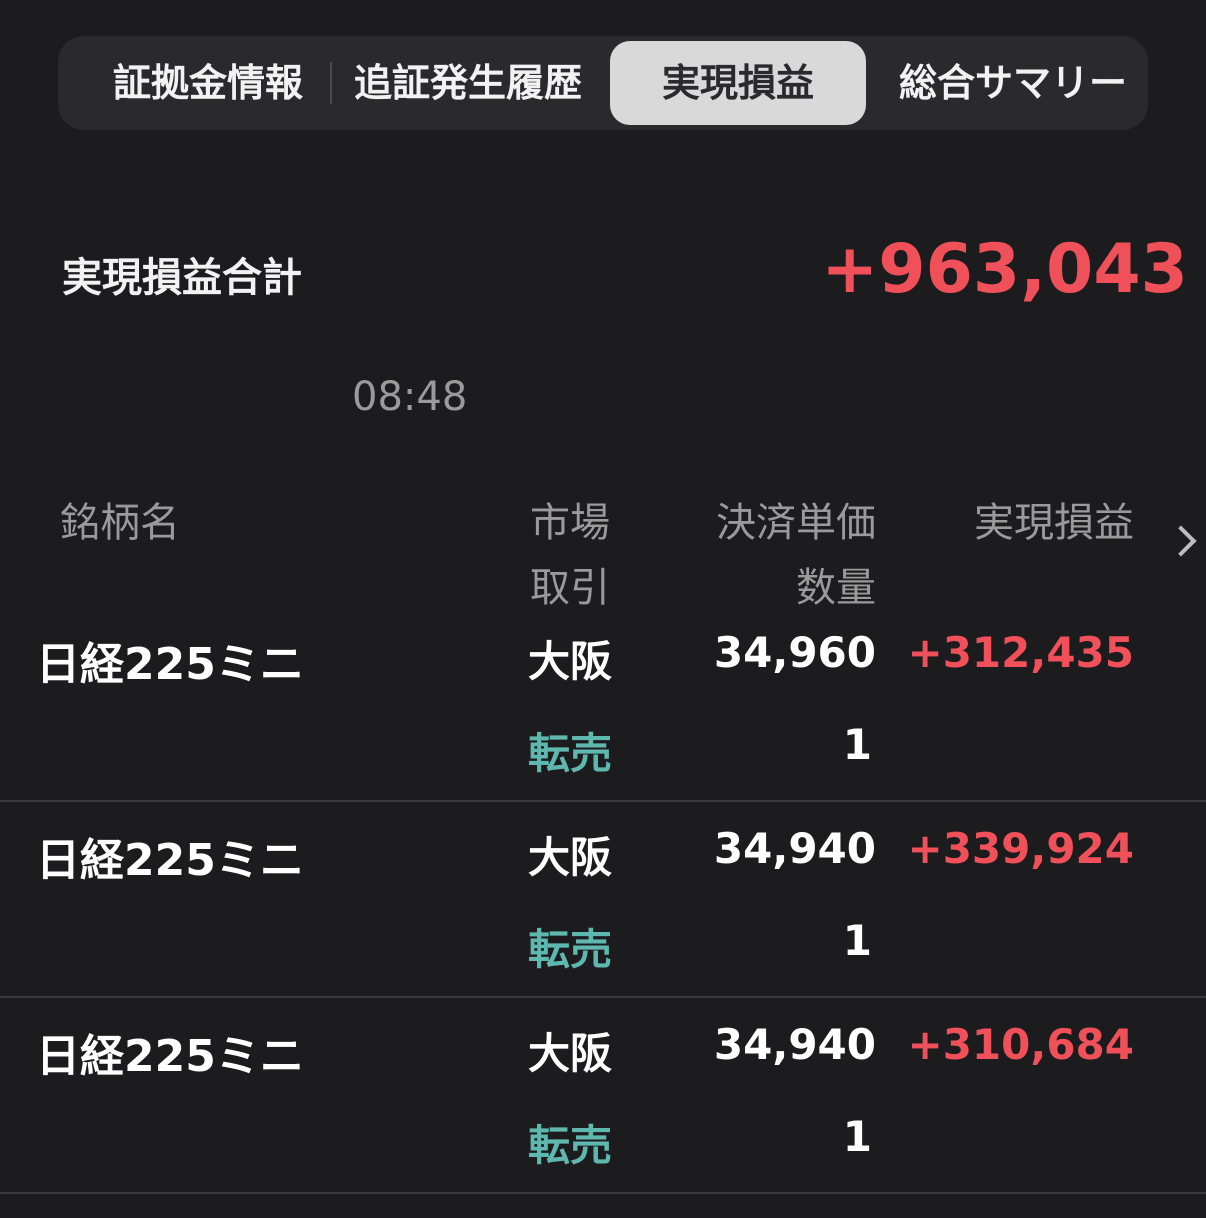  I want to click on tab-margin-call-history: 追証発生履歴, so click(468, 83).